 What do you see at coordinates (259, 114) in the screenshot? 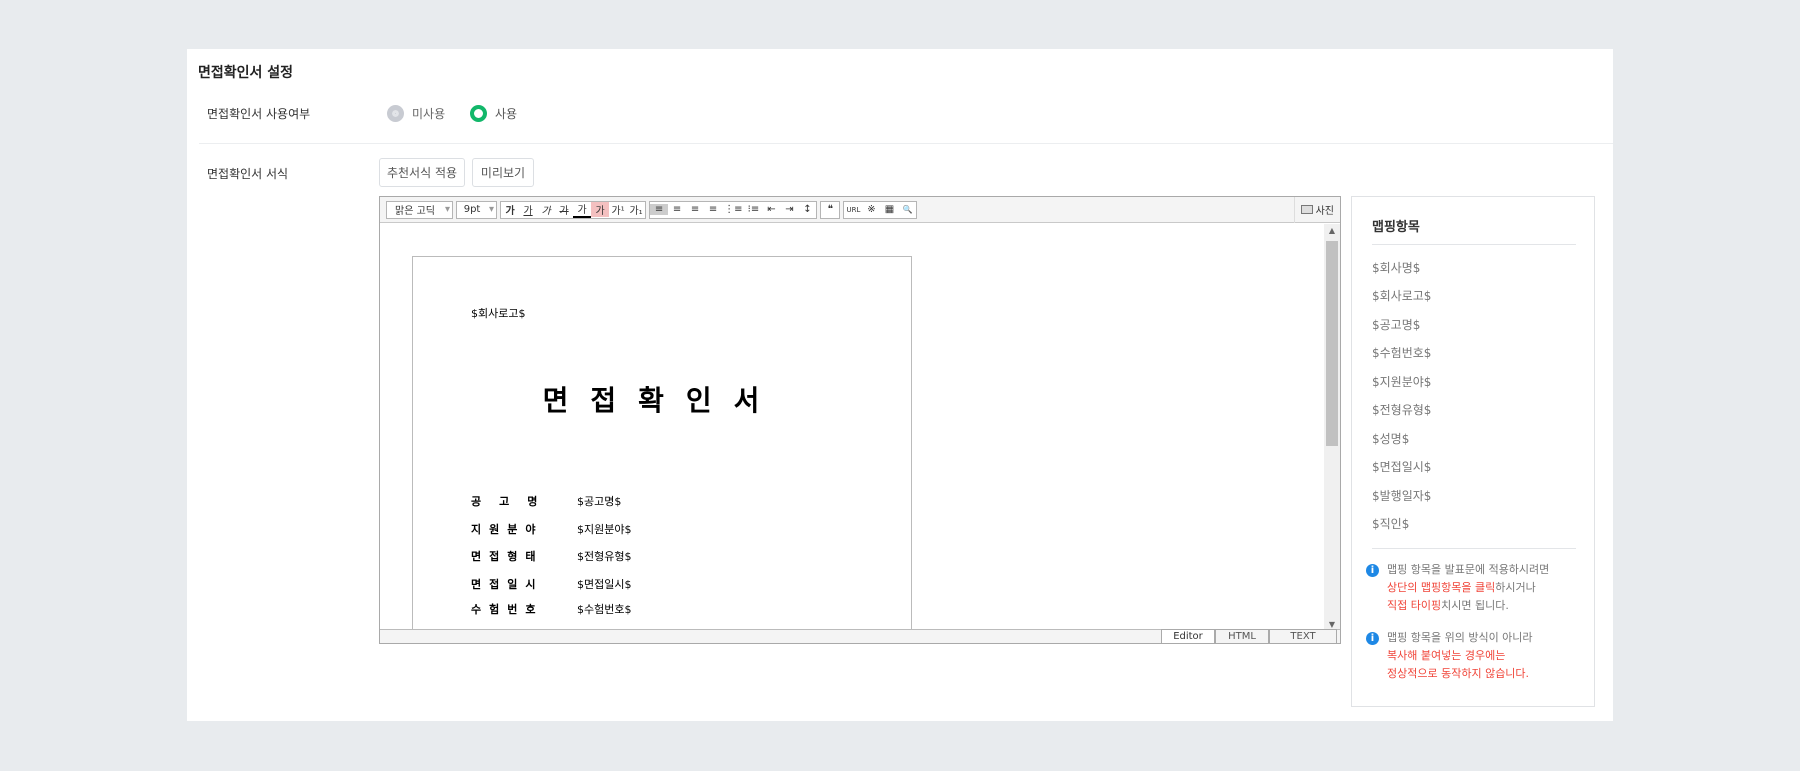
I see `usage-label: 면접확인서 사용여부` at bounding box center [259, 114].